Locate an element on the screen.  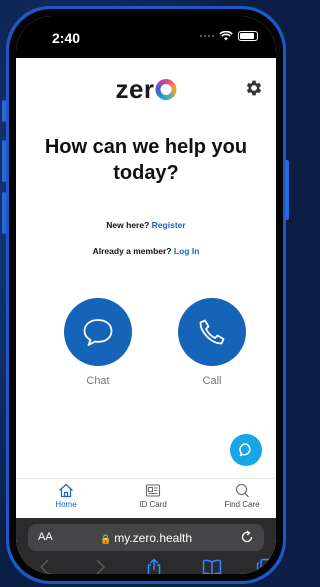
new-here-text: New here? is located at coordinates (128, 225).